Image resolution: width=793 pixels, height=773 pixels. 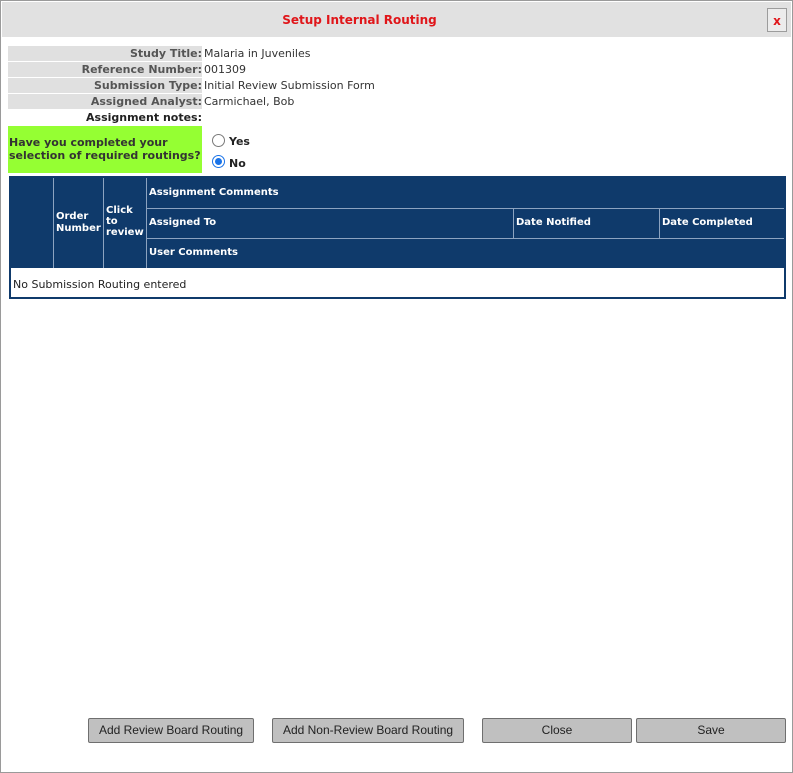 I want to click on assignment-notes-row: Assignment notes:, so click(x=396, y=117).